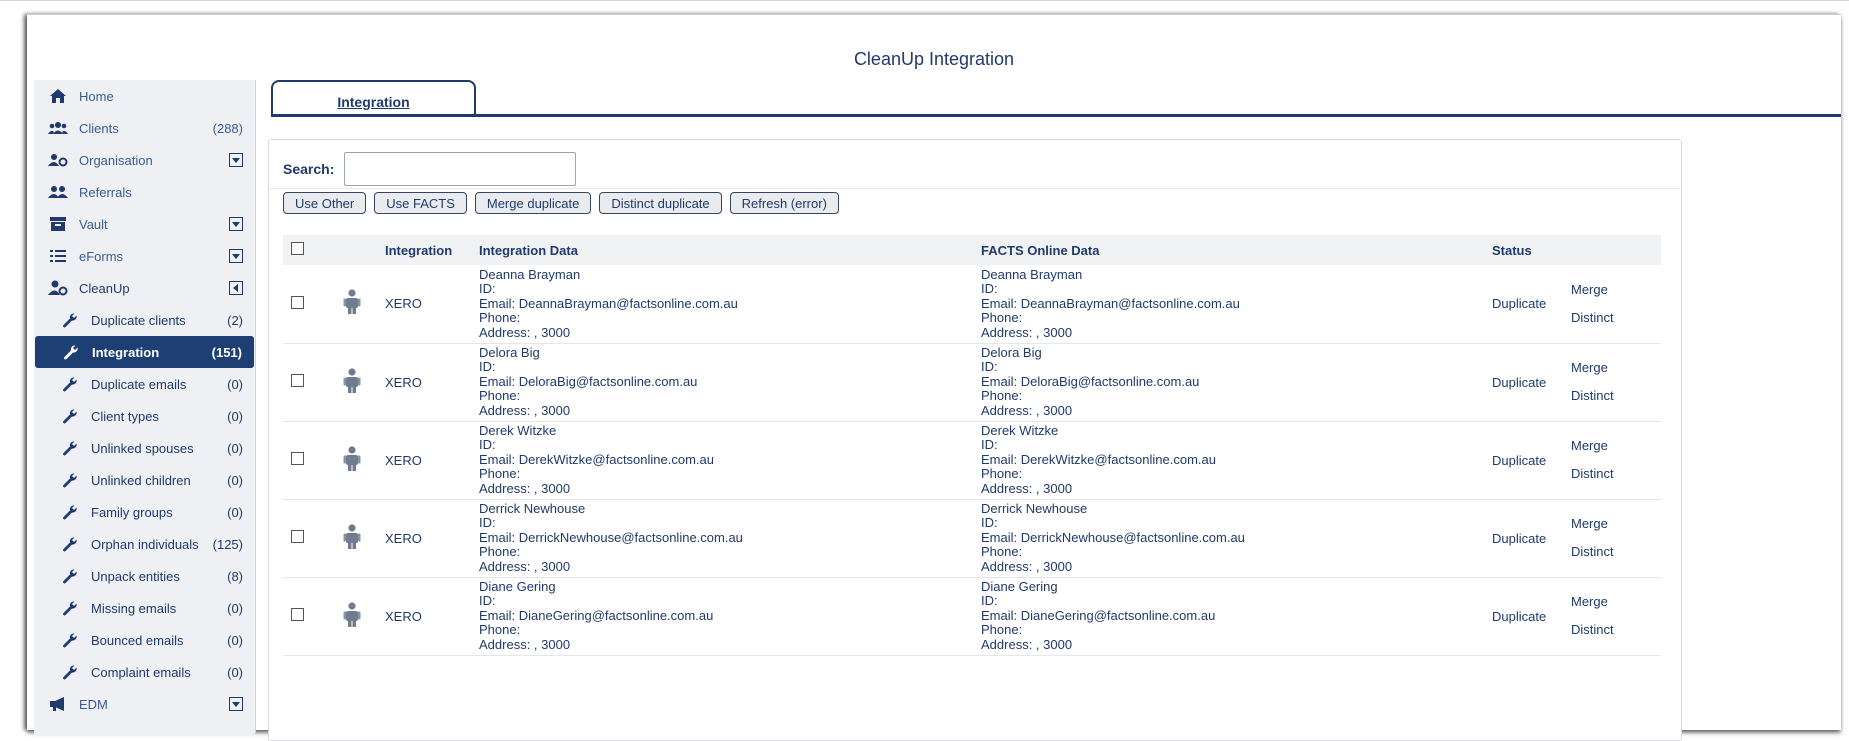  I want to click on sidebar-subitem-duplicate-emails: Duplicate emails (0), so click(144, 384).